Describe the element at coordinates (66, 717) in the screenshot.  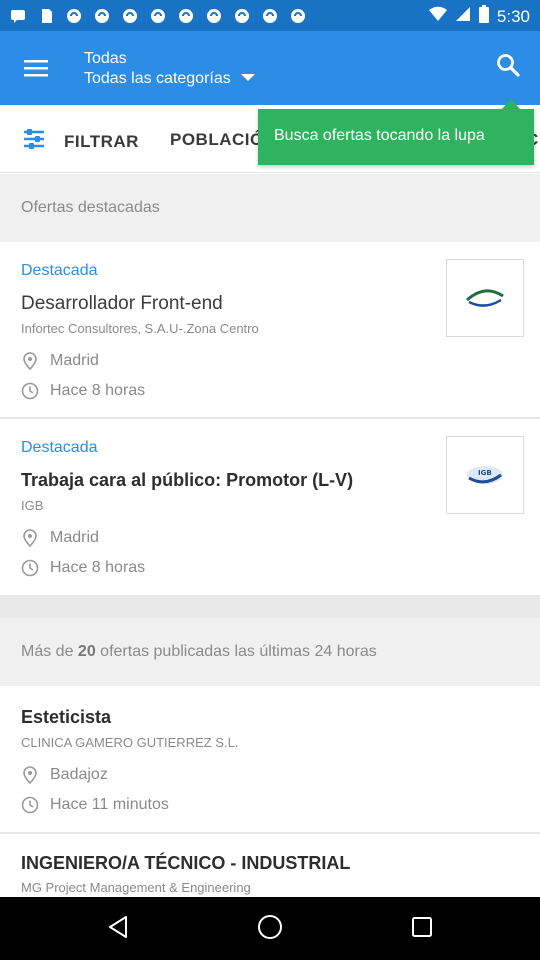
I see `job-title: Esteticista` at that location.